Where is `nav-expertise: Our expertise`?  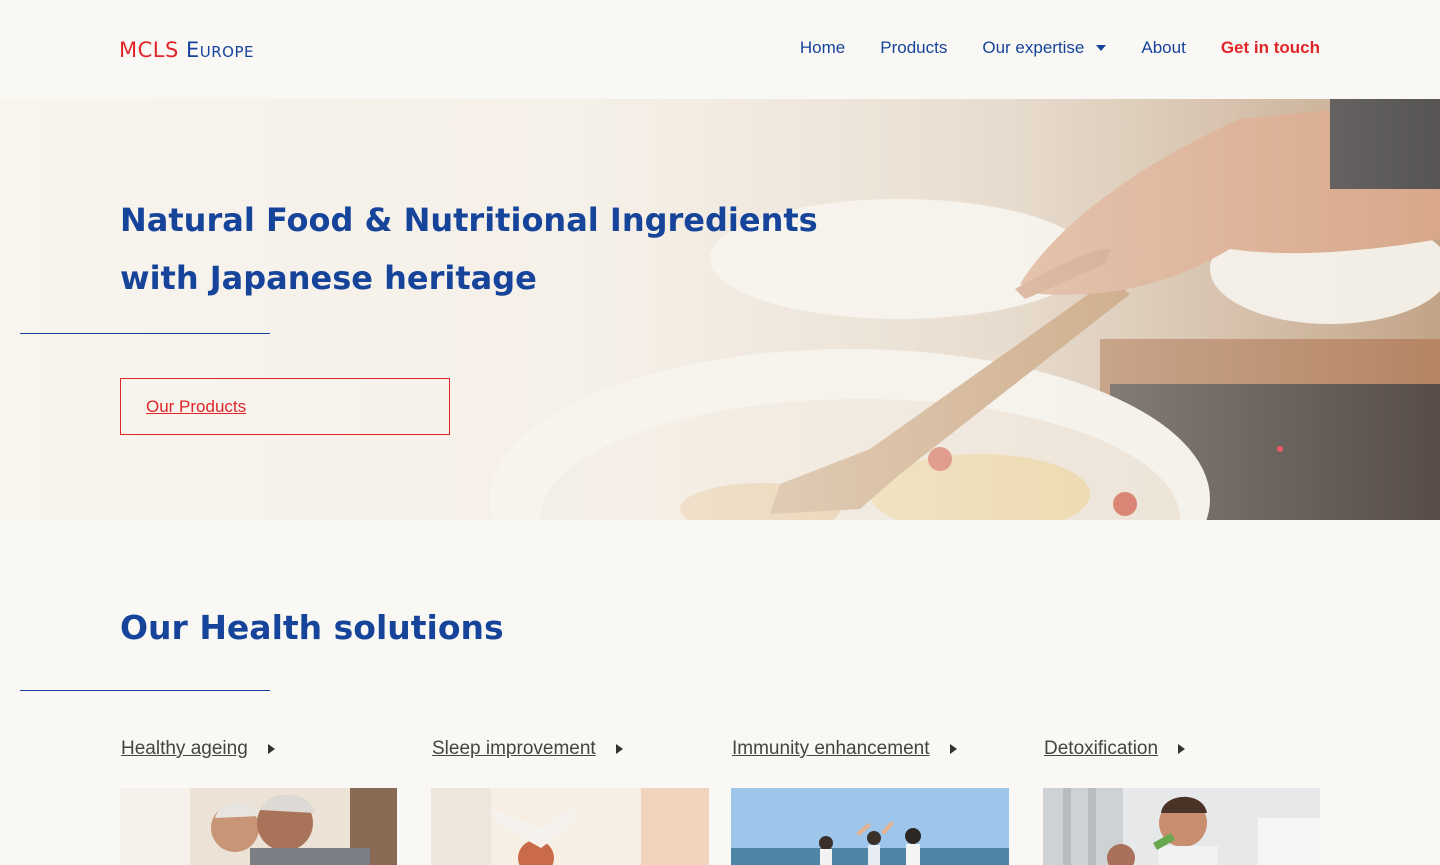
nav-expertise: Our expertise is located at coordinates (1044, 48).